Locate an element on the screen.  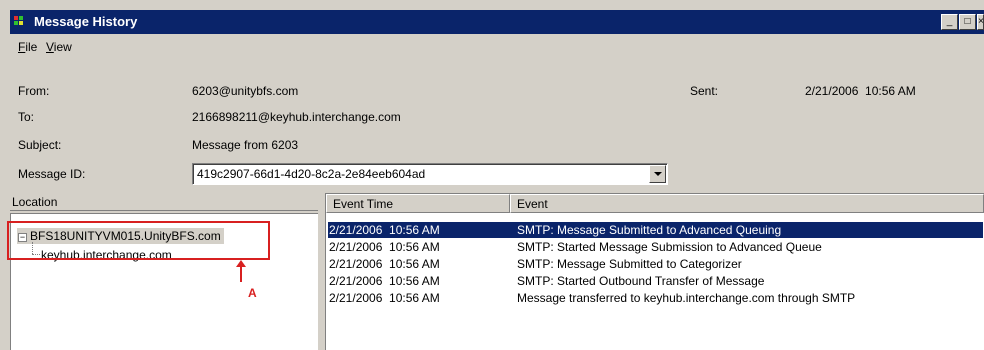
annotation-box is located at coordinates (138, 240).